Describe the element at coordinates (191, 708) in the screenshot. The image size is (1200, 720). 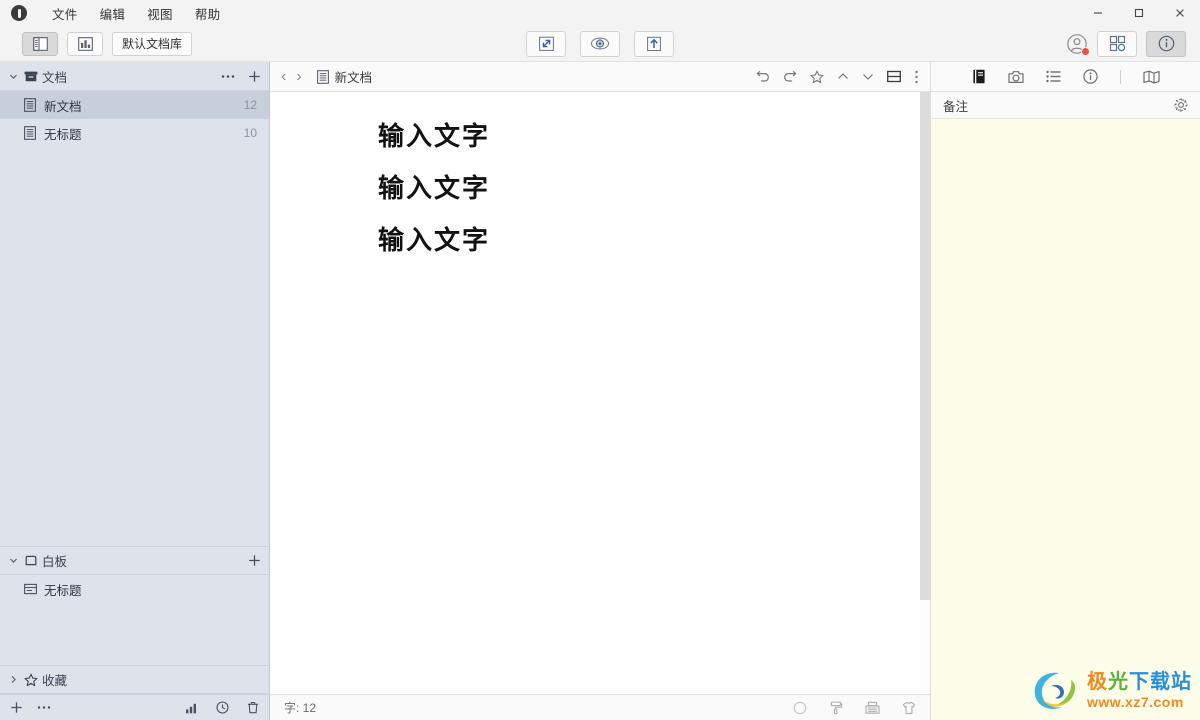
I see `stats-button` at that location.